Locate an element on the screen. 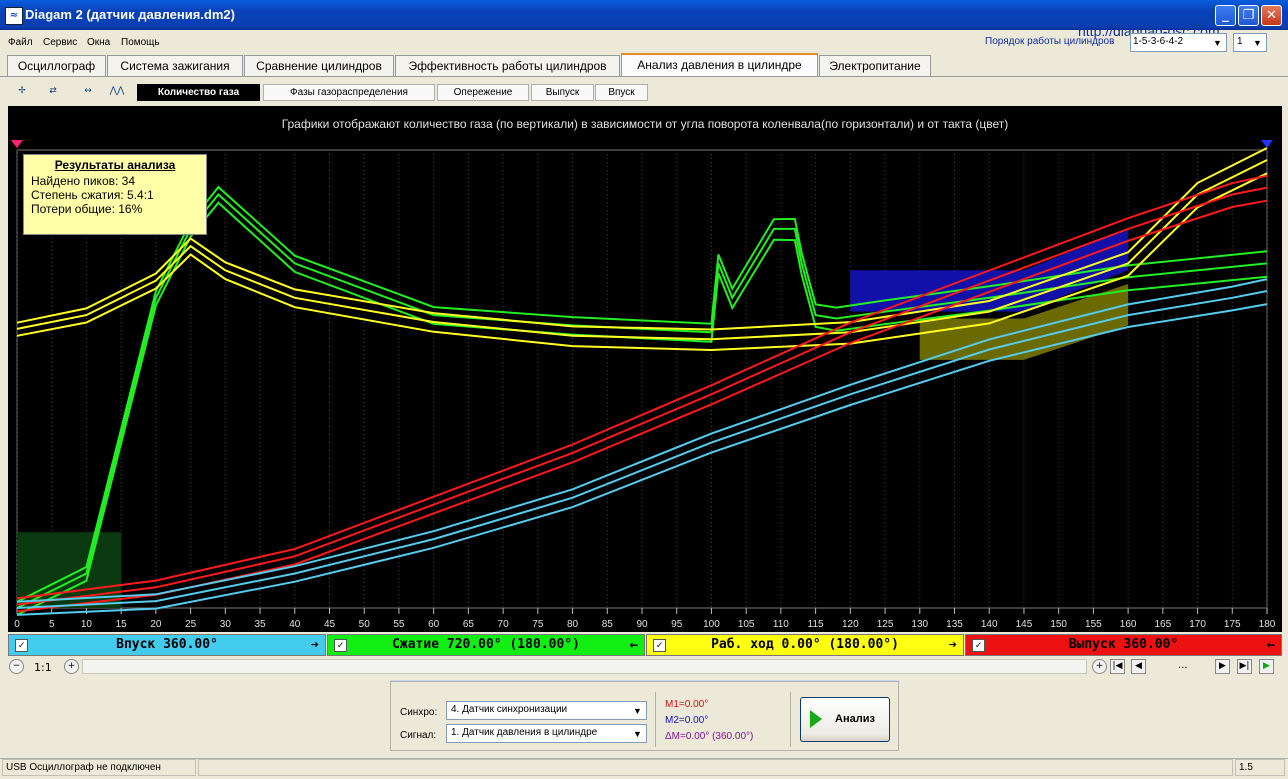 This screenshot has width=1288, height=779. tick-label: 20 is located at coordinates (156, 624).